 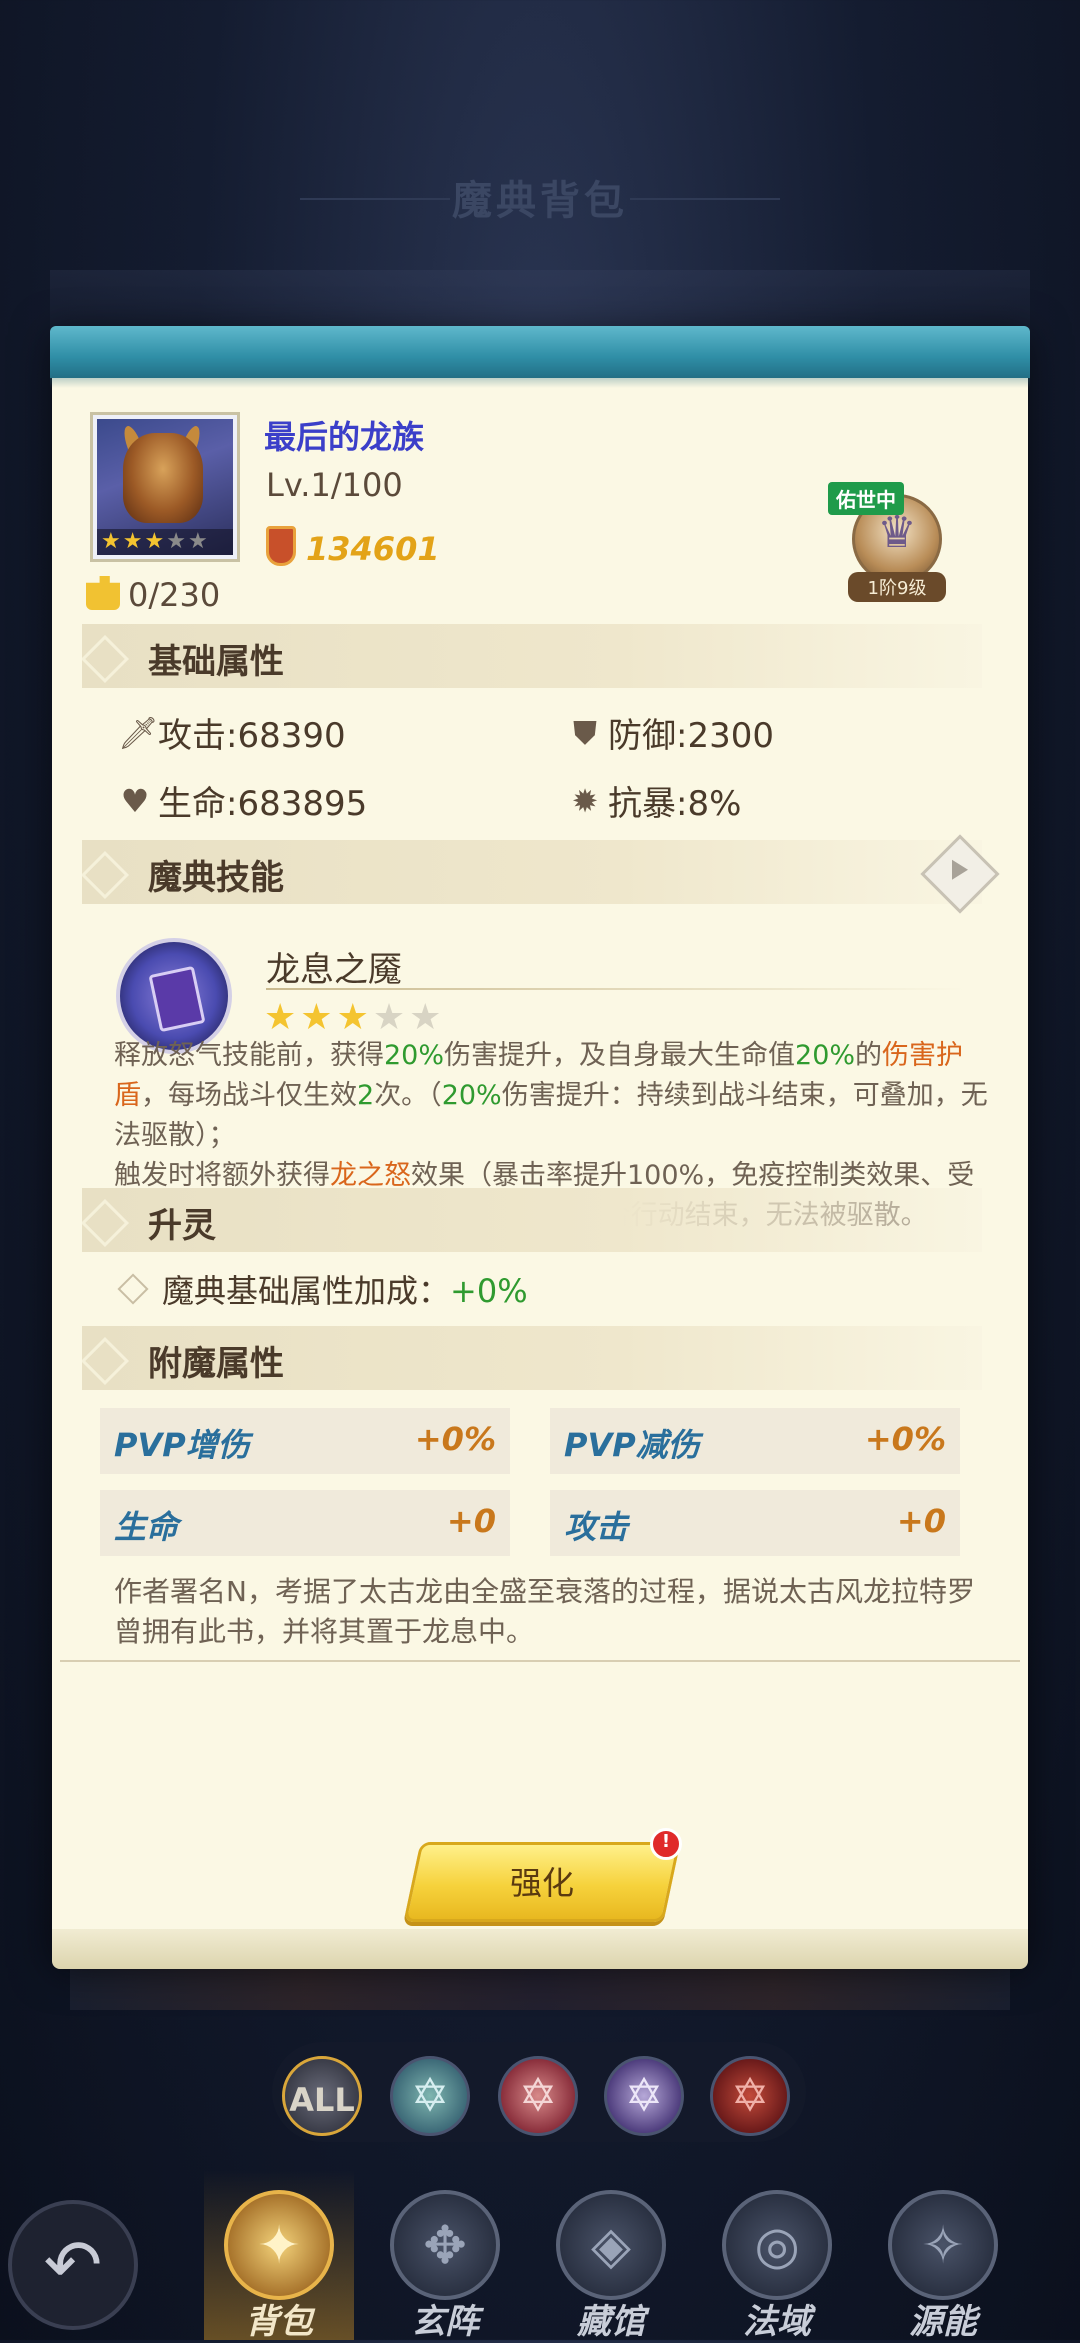 What do you see at coordinates (174, 595) in the screenshot?
I see `shard-count: 0/230` at bounding box center [174, 595].